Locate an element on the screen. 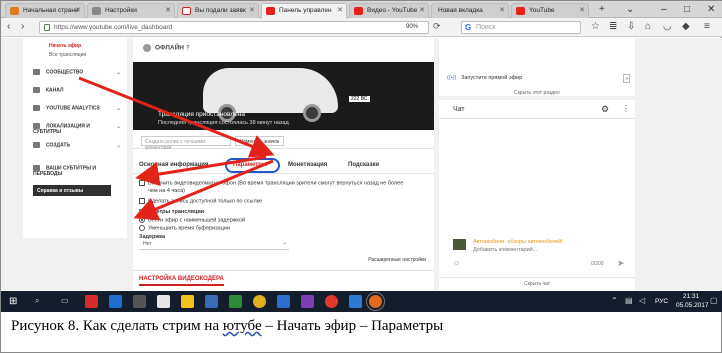 This screenshot has height=353, width=722. opera-icon is located at coordinates (331, 301).